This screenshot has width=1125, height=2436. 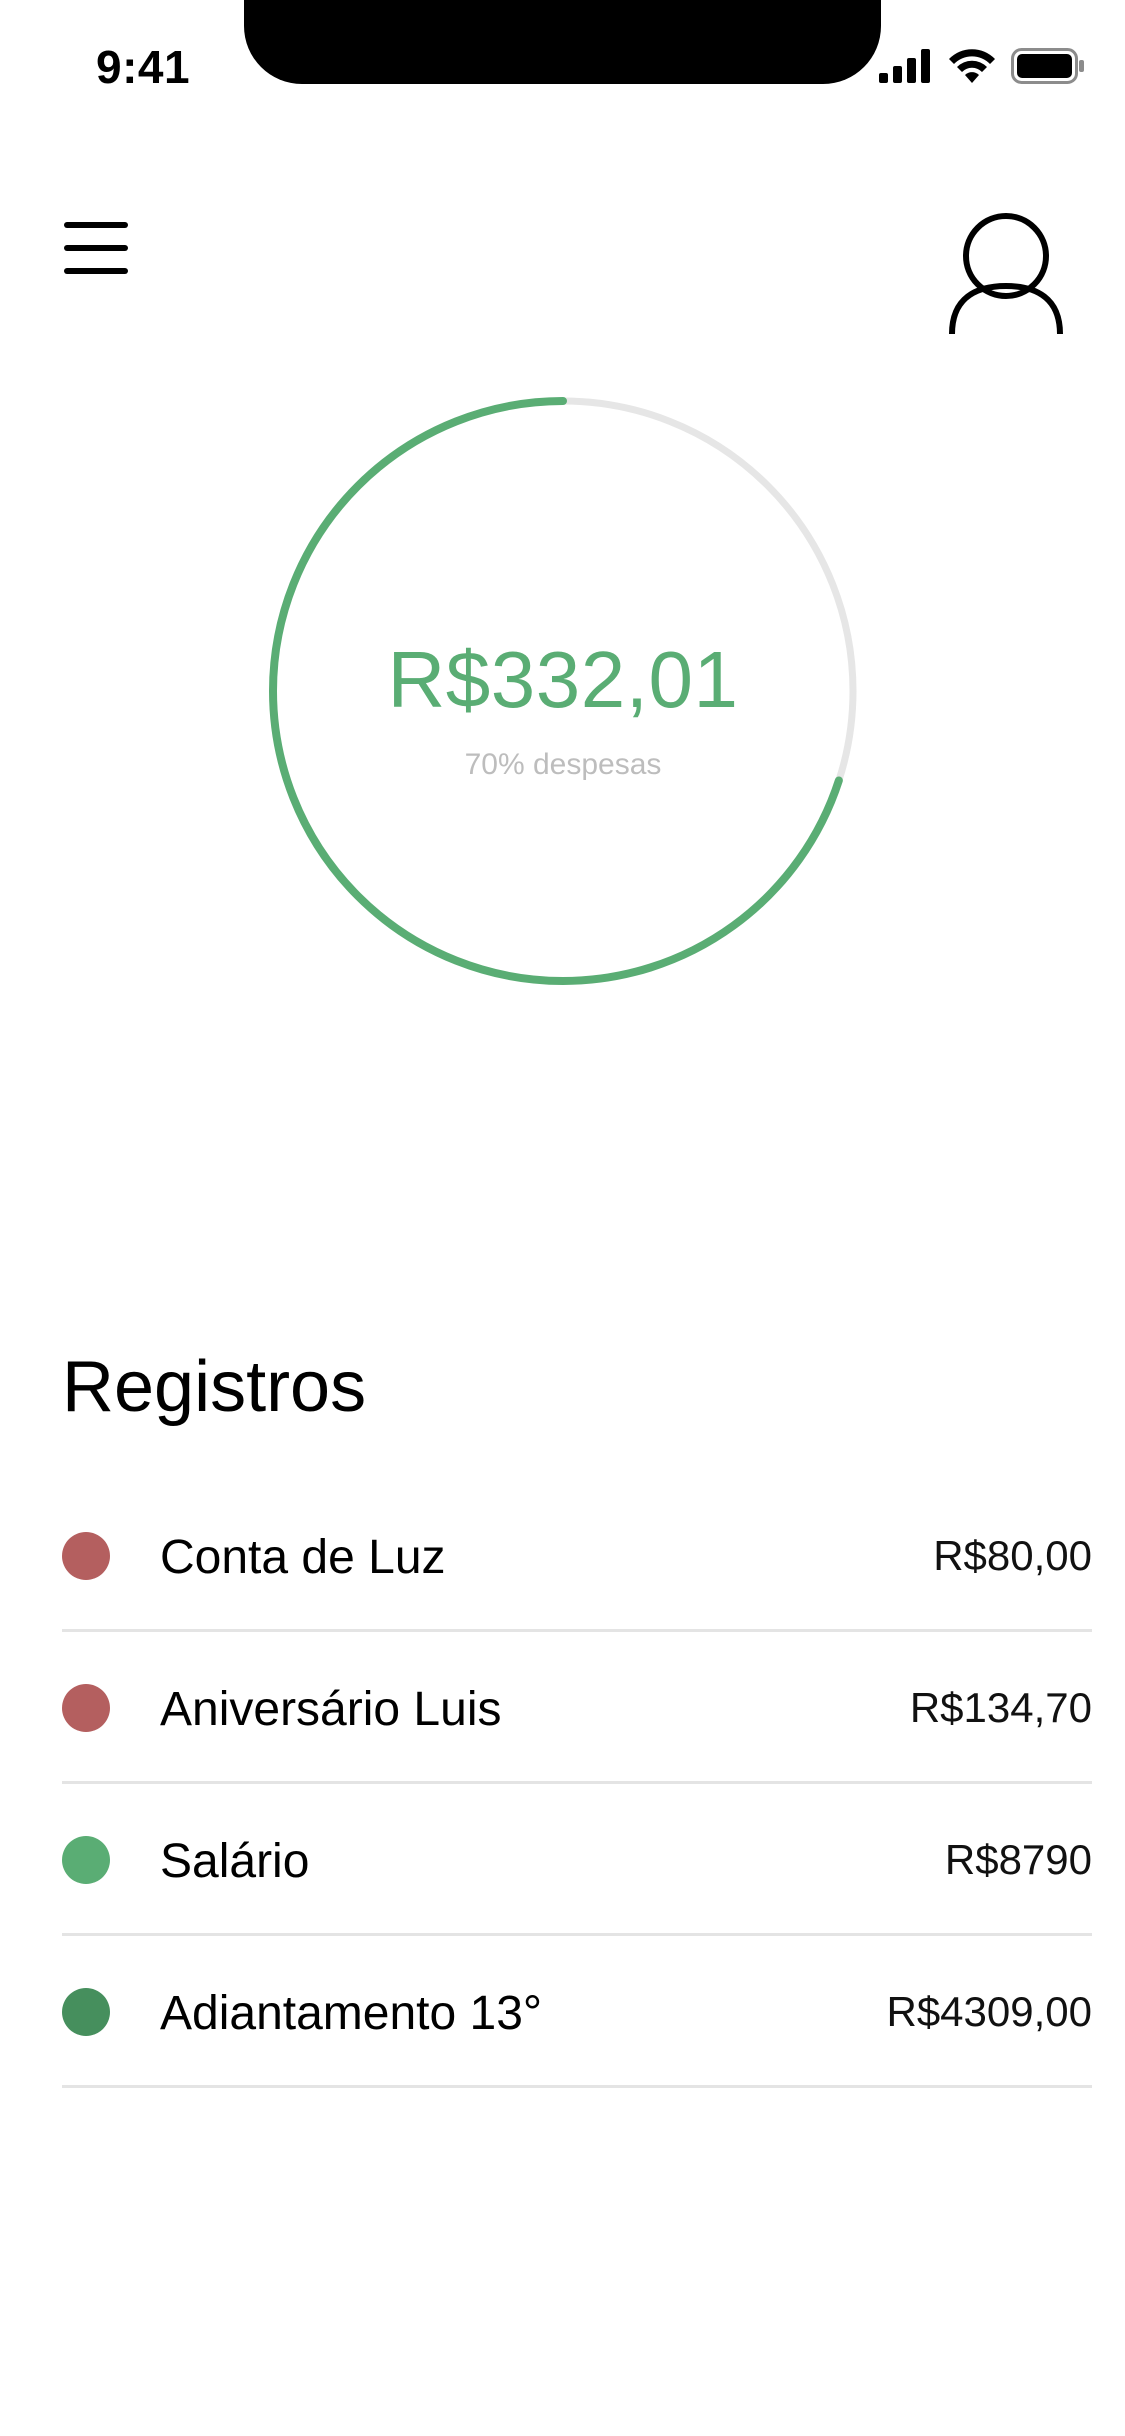 I want to click on record-value: R$80,00, so click(x=1012, y=1555).